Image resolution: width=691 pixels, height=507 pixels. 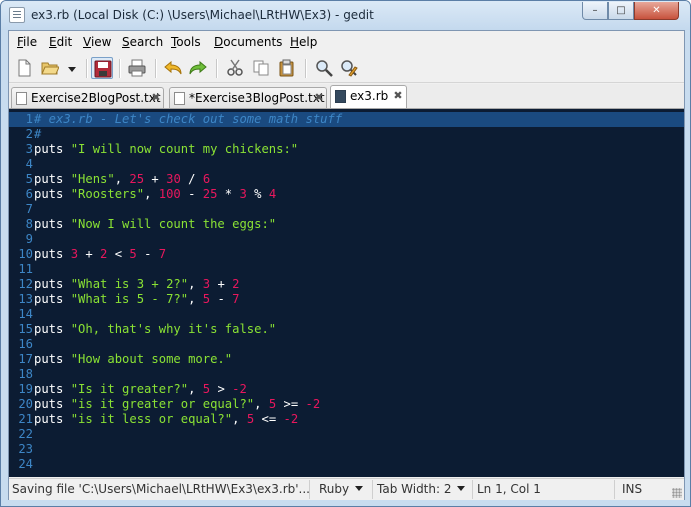 What do you see at coordinates (71, 68) in the screenshot?
I see `open-recent-dropdown-icon` at bounding box center [71, 68].